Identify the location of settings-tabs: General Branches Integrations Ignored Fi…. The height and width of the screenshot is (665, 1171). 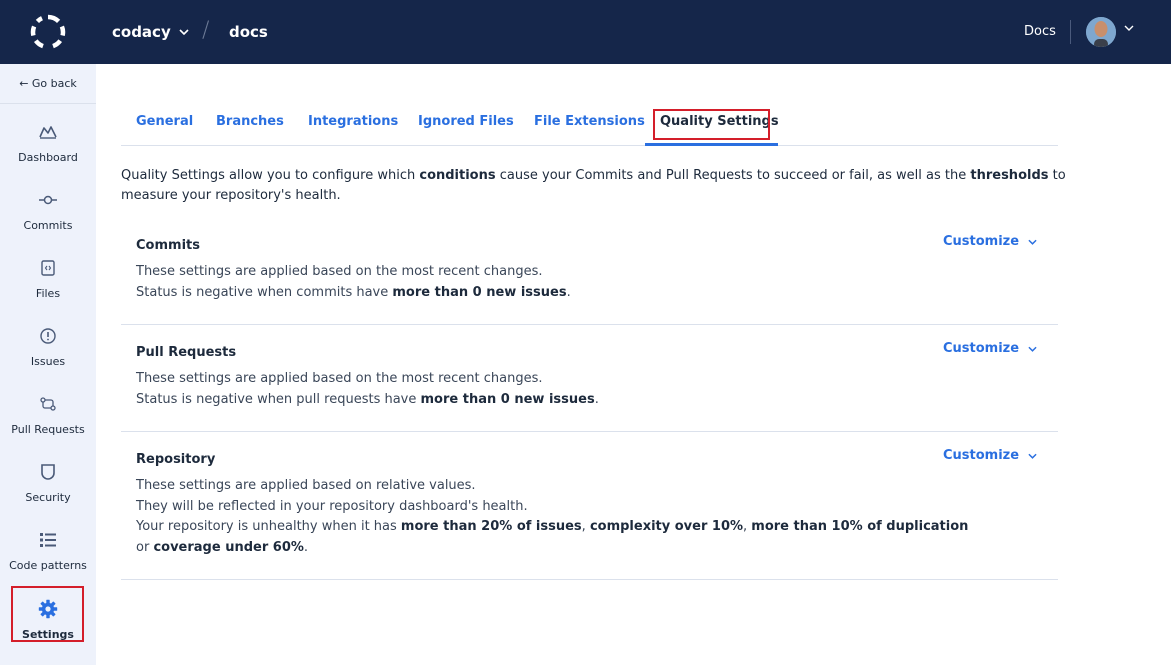
(589, 124).